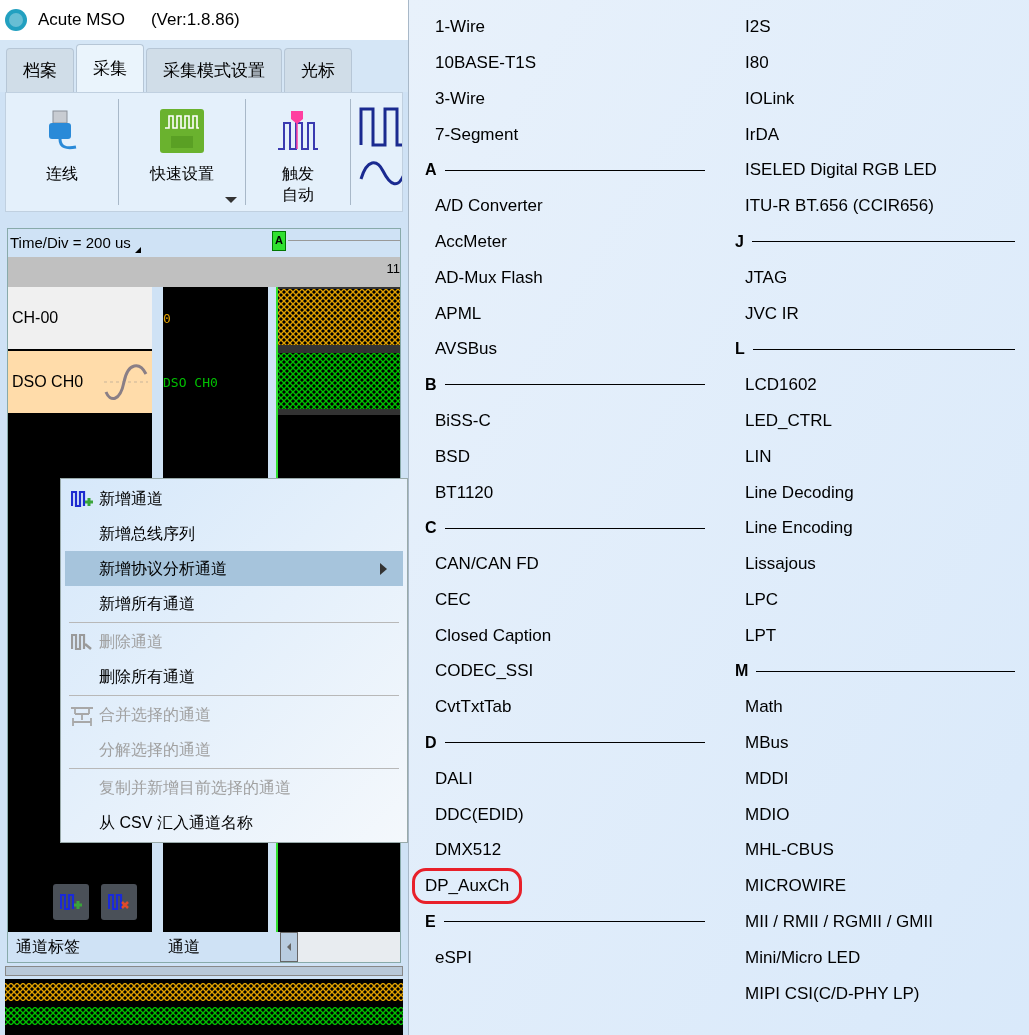 Image resolution: width=1029 pixels, height=1035 pixels. I want to click on section-letter: A, so click(431, 170).